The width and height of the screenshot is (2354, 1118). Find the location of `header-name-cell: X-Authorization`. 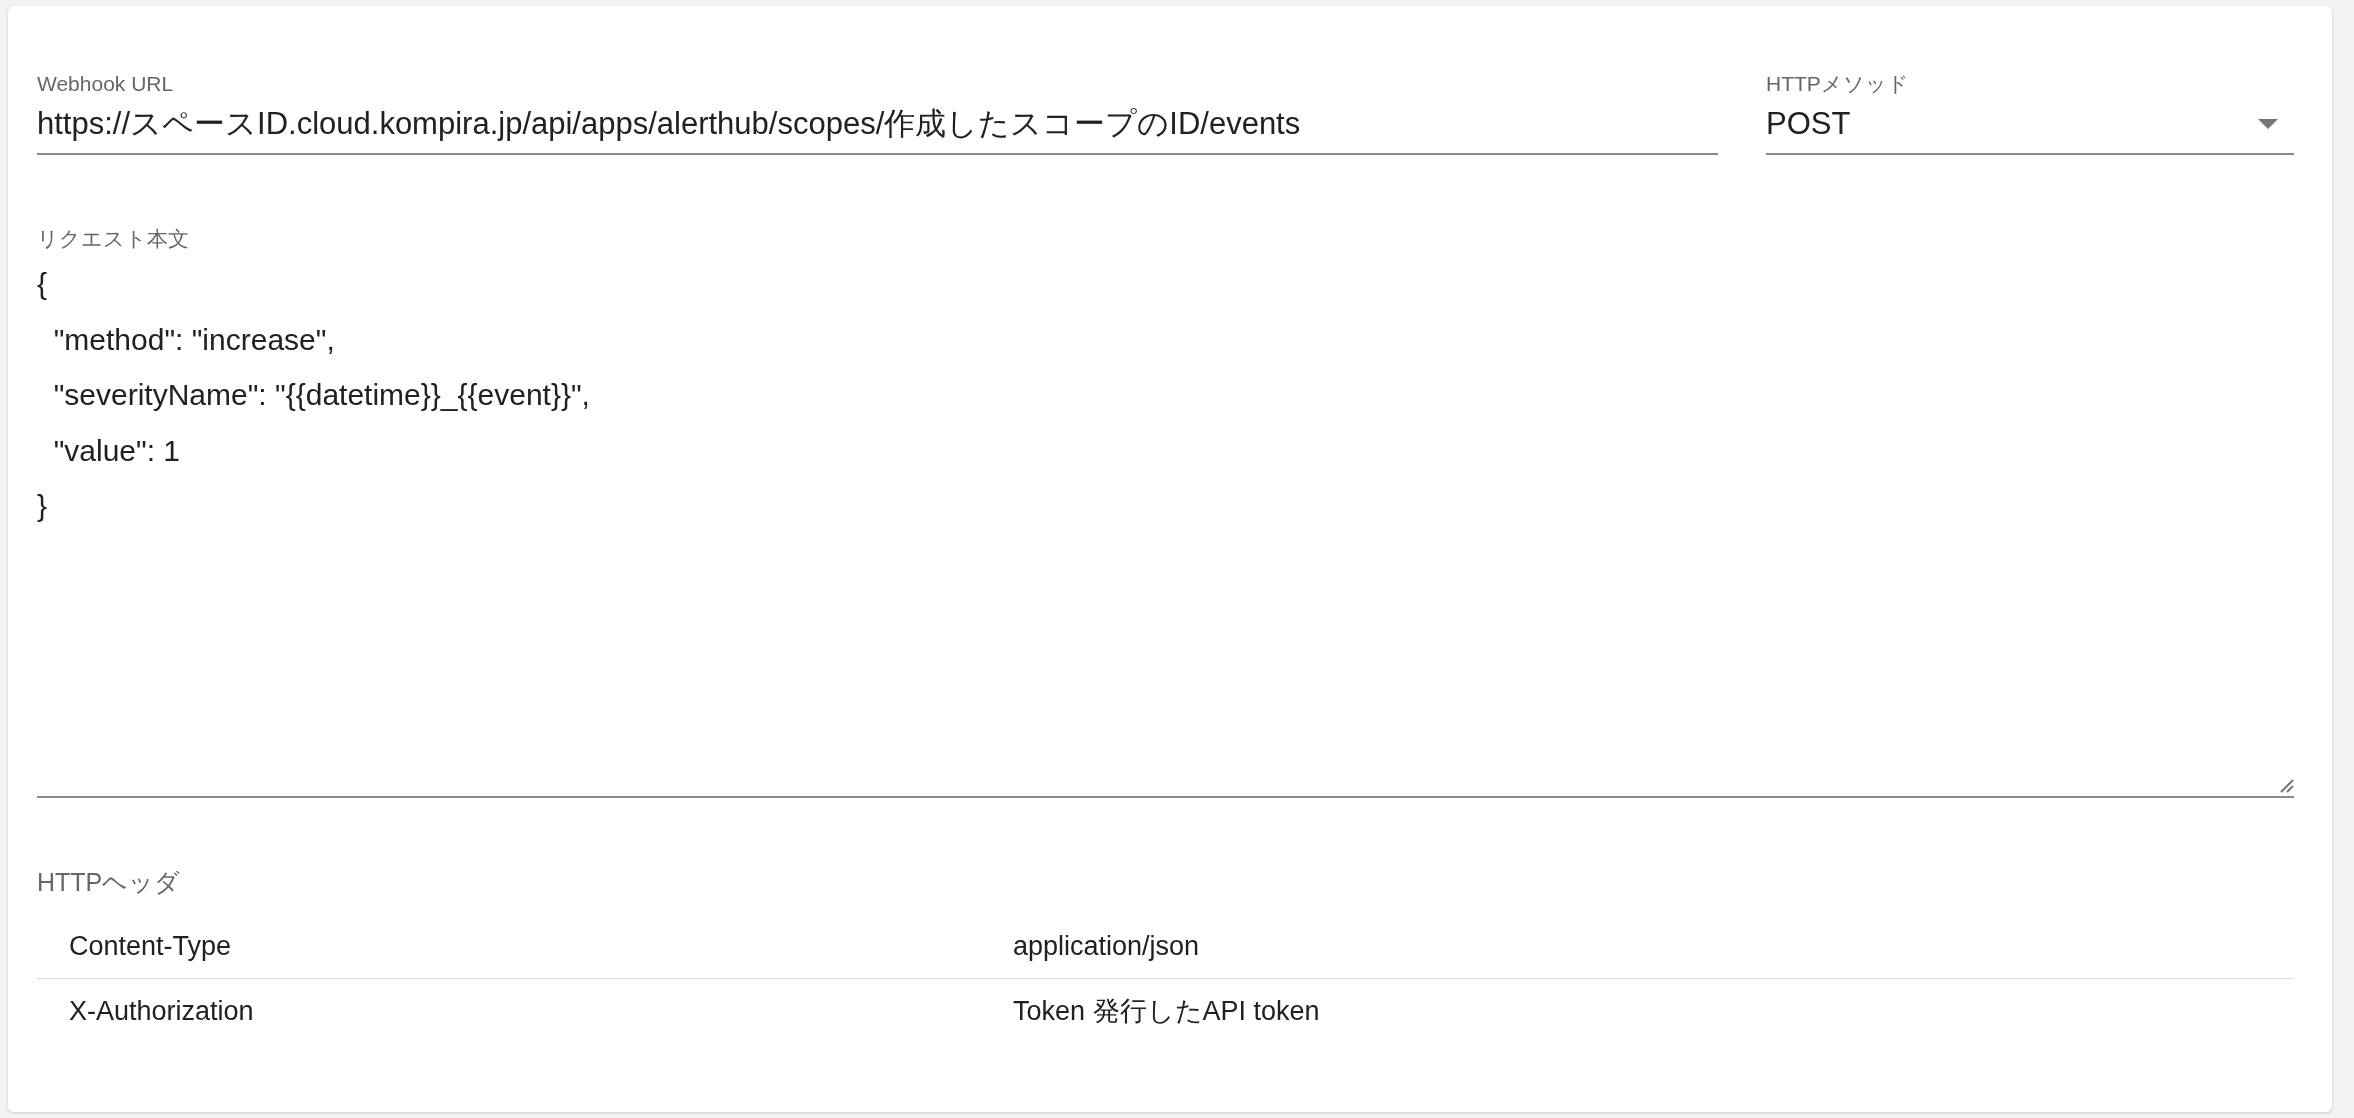

header-name-cell: X-Authorization is located at coordinates (509, 1010).